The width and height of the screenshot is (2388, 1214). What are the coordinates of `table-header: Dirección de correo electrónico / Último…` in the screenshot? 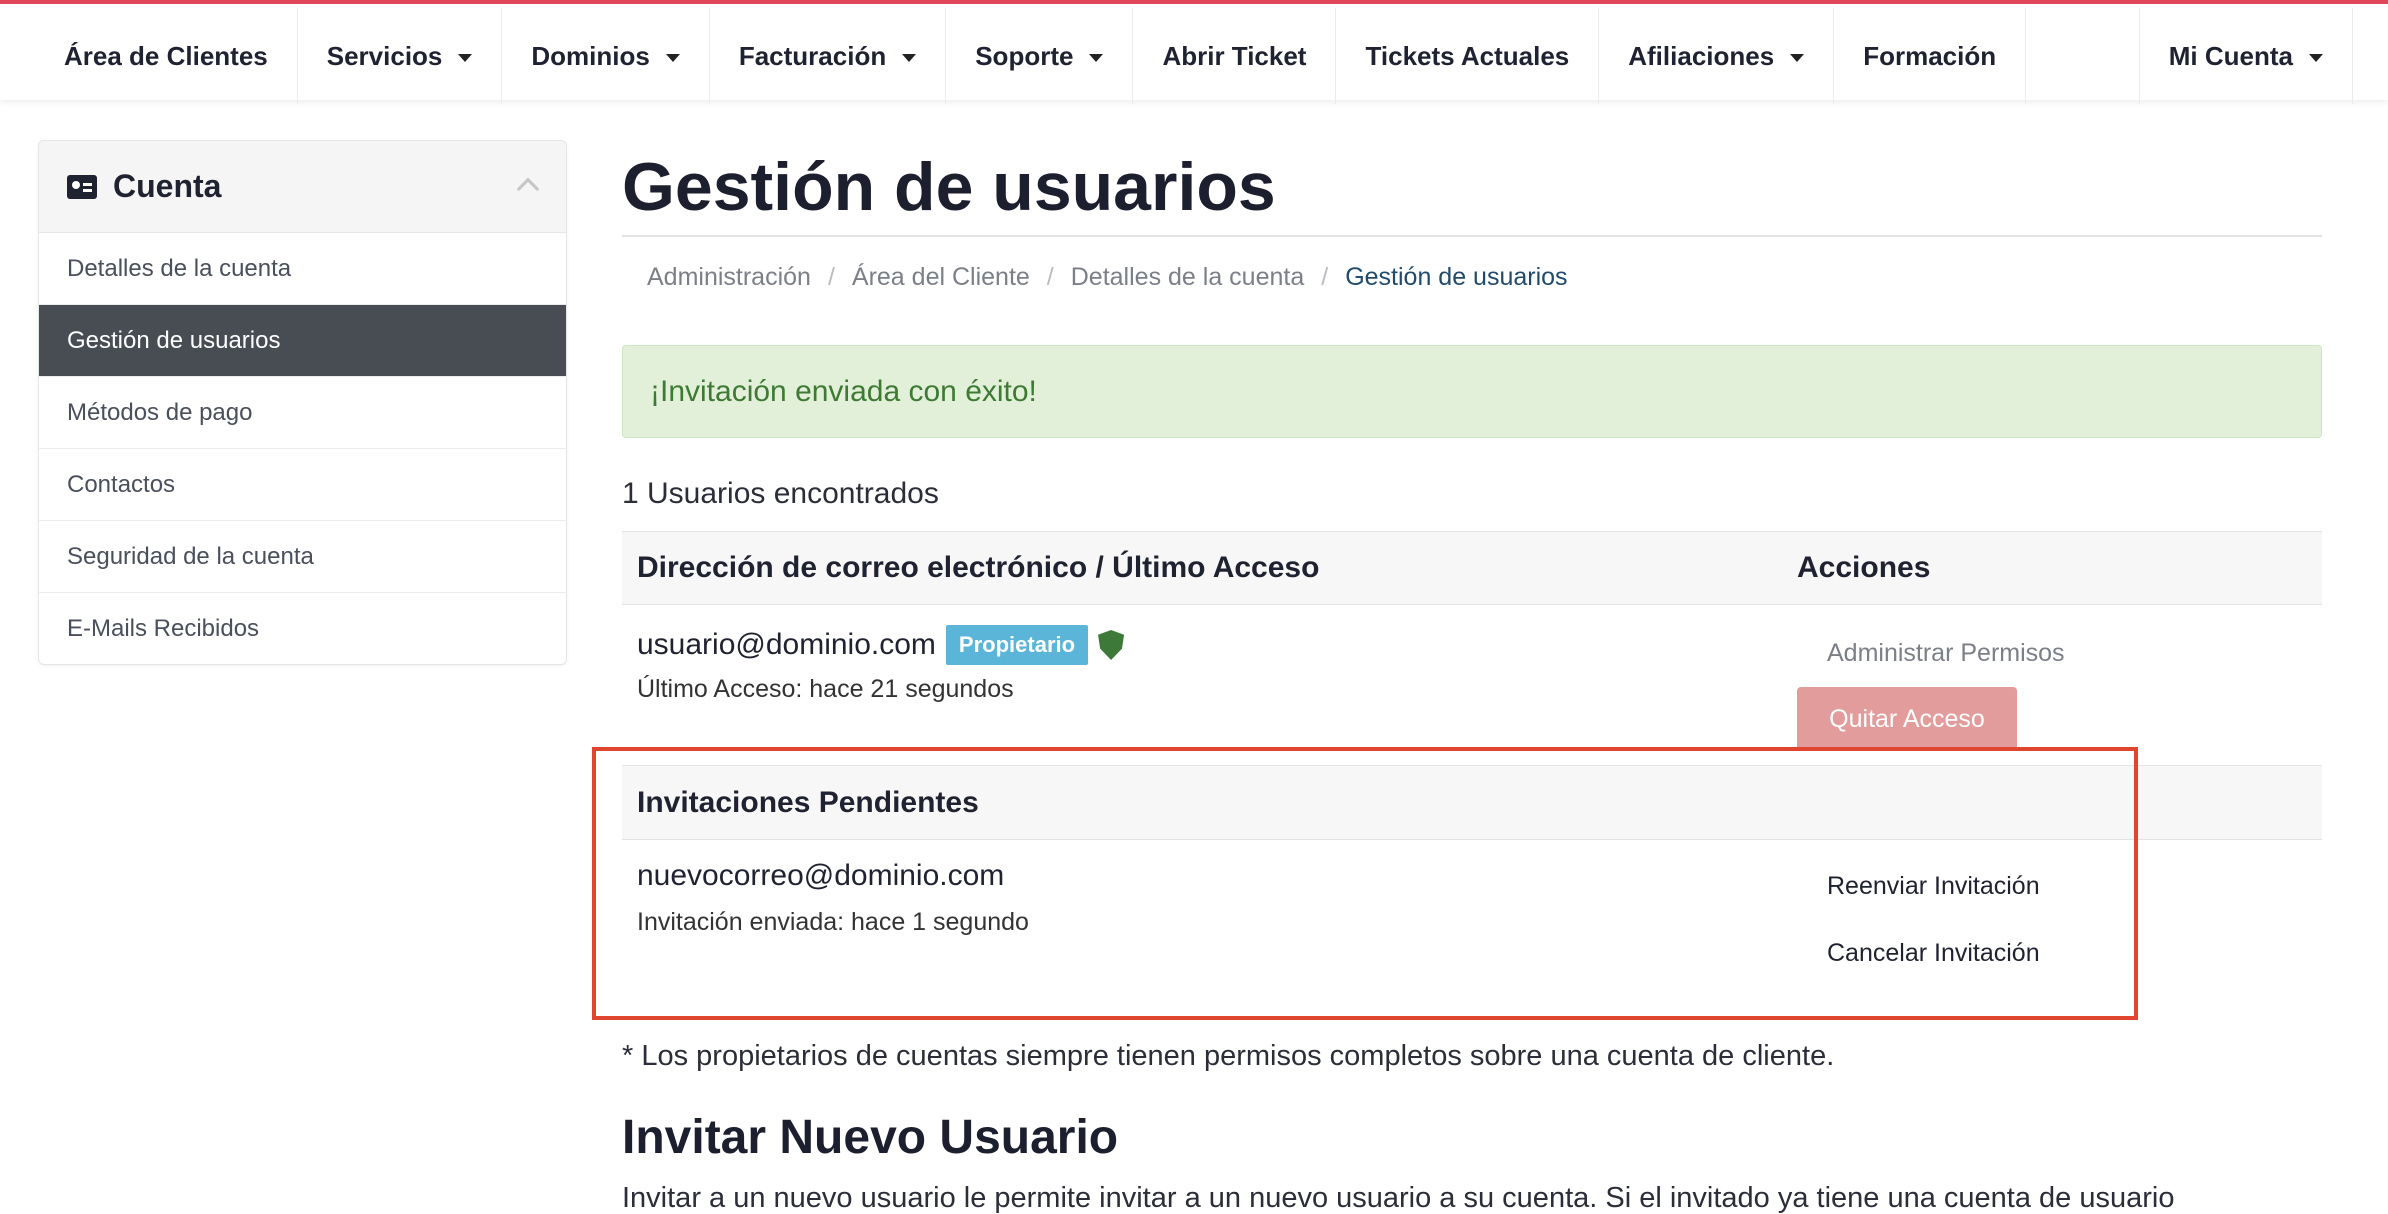 It's located at (1472, 568).